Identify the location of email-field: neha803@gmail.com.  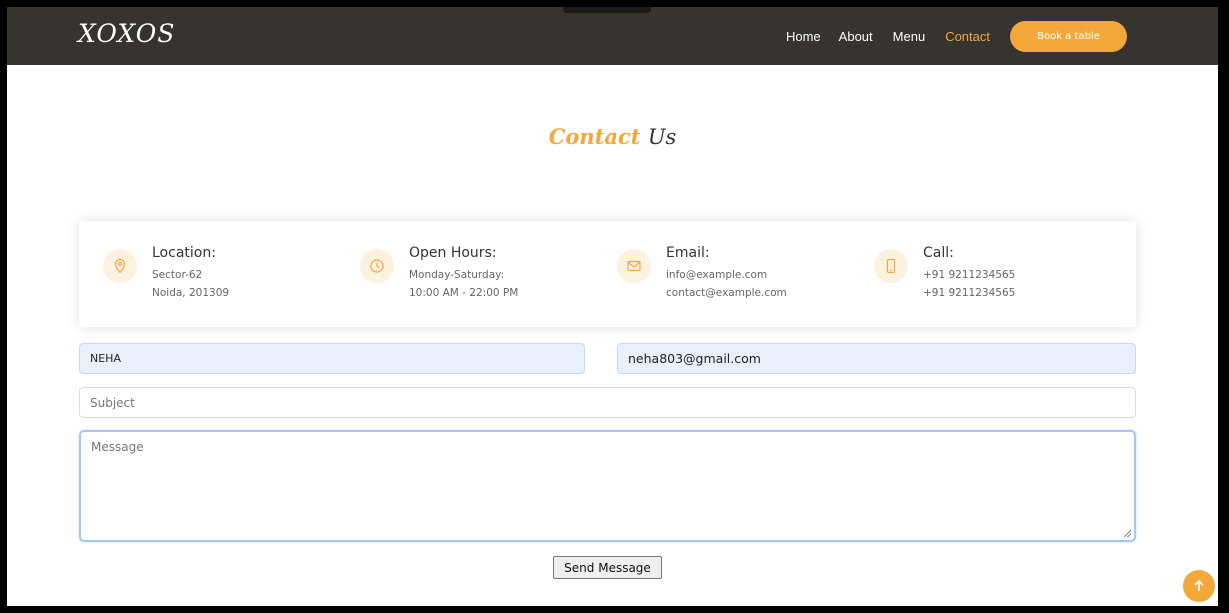
(876, 358).